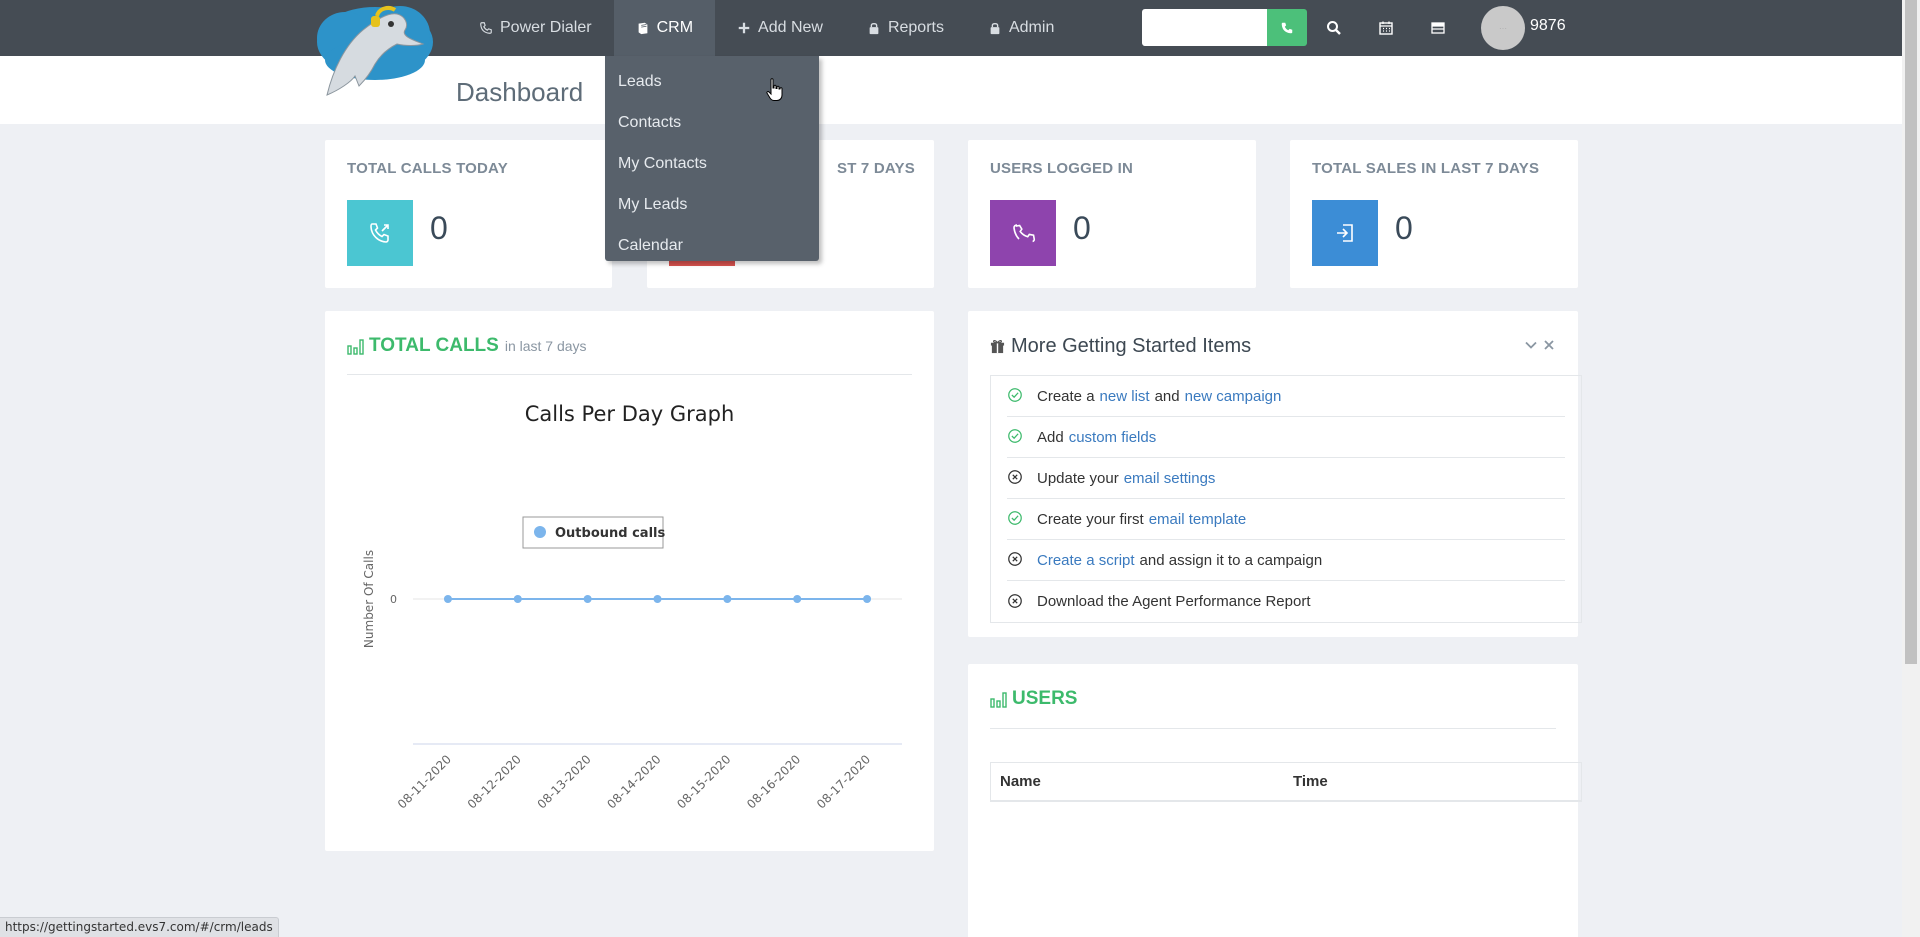 This screenshot has width=1920, height=937. I want to click on stat-card-users-logged-in: USERS LOGGED IN 0, so click(1112, 214).